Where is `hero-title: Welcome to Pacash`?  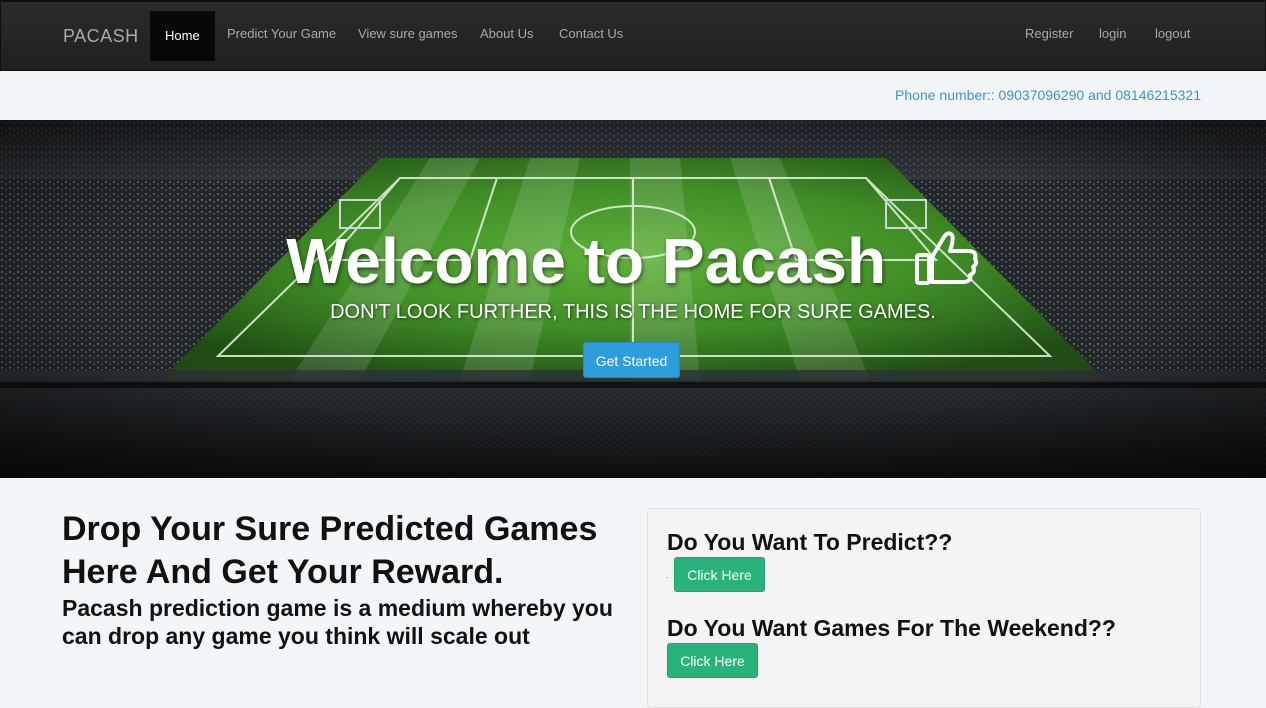 hero-title: Welcome to Pacash is located at coordinates (633, 264).